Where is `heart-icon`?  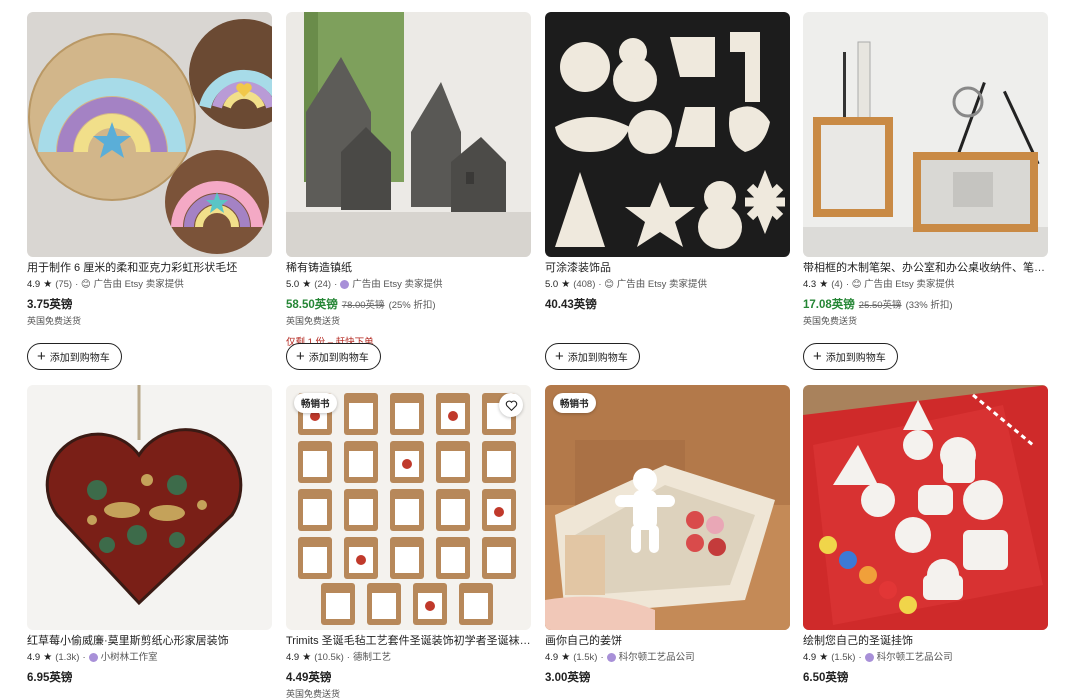
heart-icon is located at coordinates (511, 405).